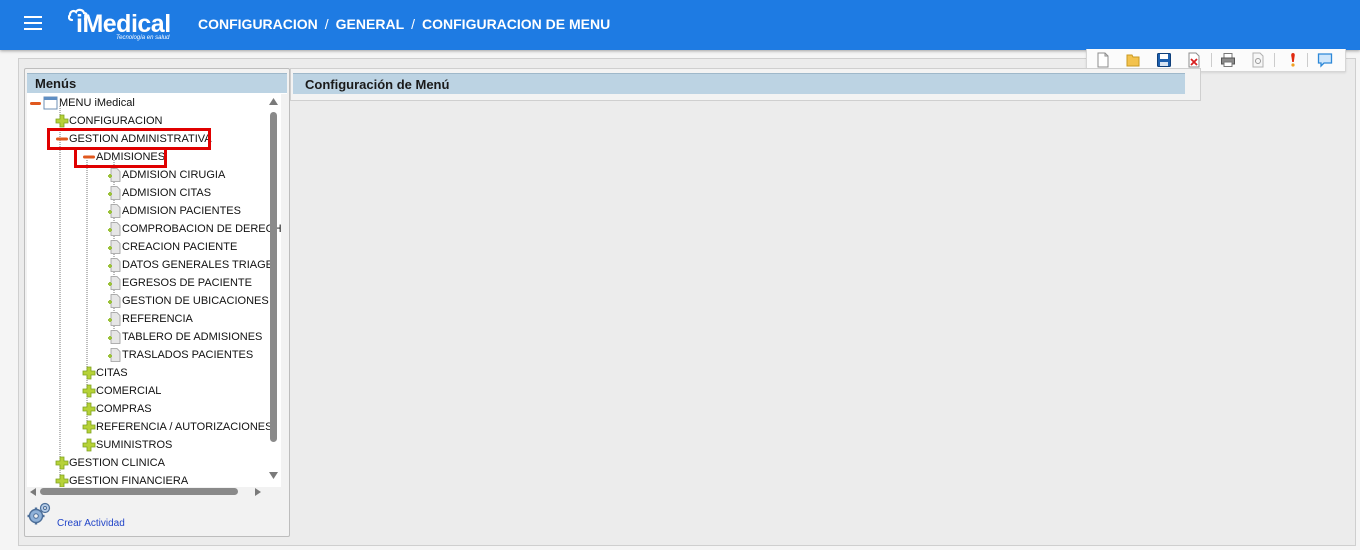 This screenshot has width=1360, height=550. What do you see at coordinates (1103, 60) in the screenshot?
I see `new-document-icon` at bounding box center [1103, 60].